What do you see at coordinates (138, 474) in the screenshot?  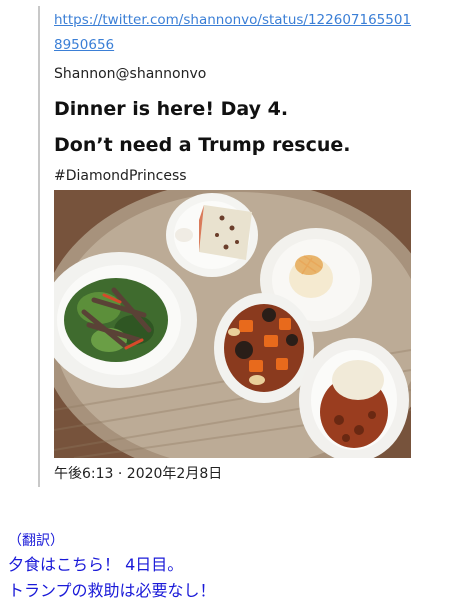 I see `tweet-timestamp: 午後6:13 · 2020年2月8日` at bounding box center [138, 474].